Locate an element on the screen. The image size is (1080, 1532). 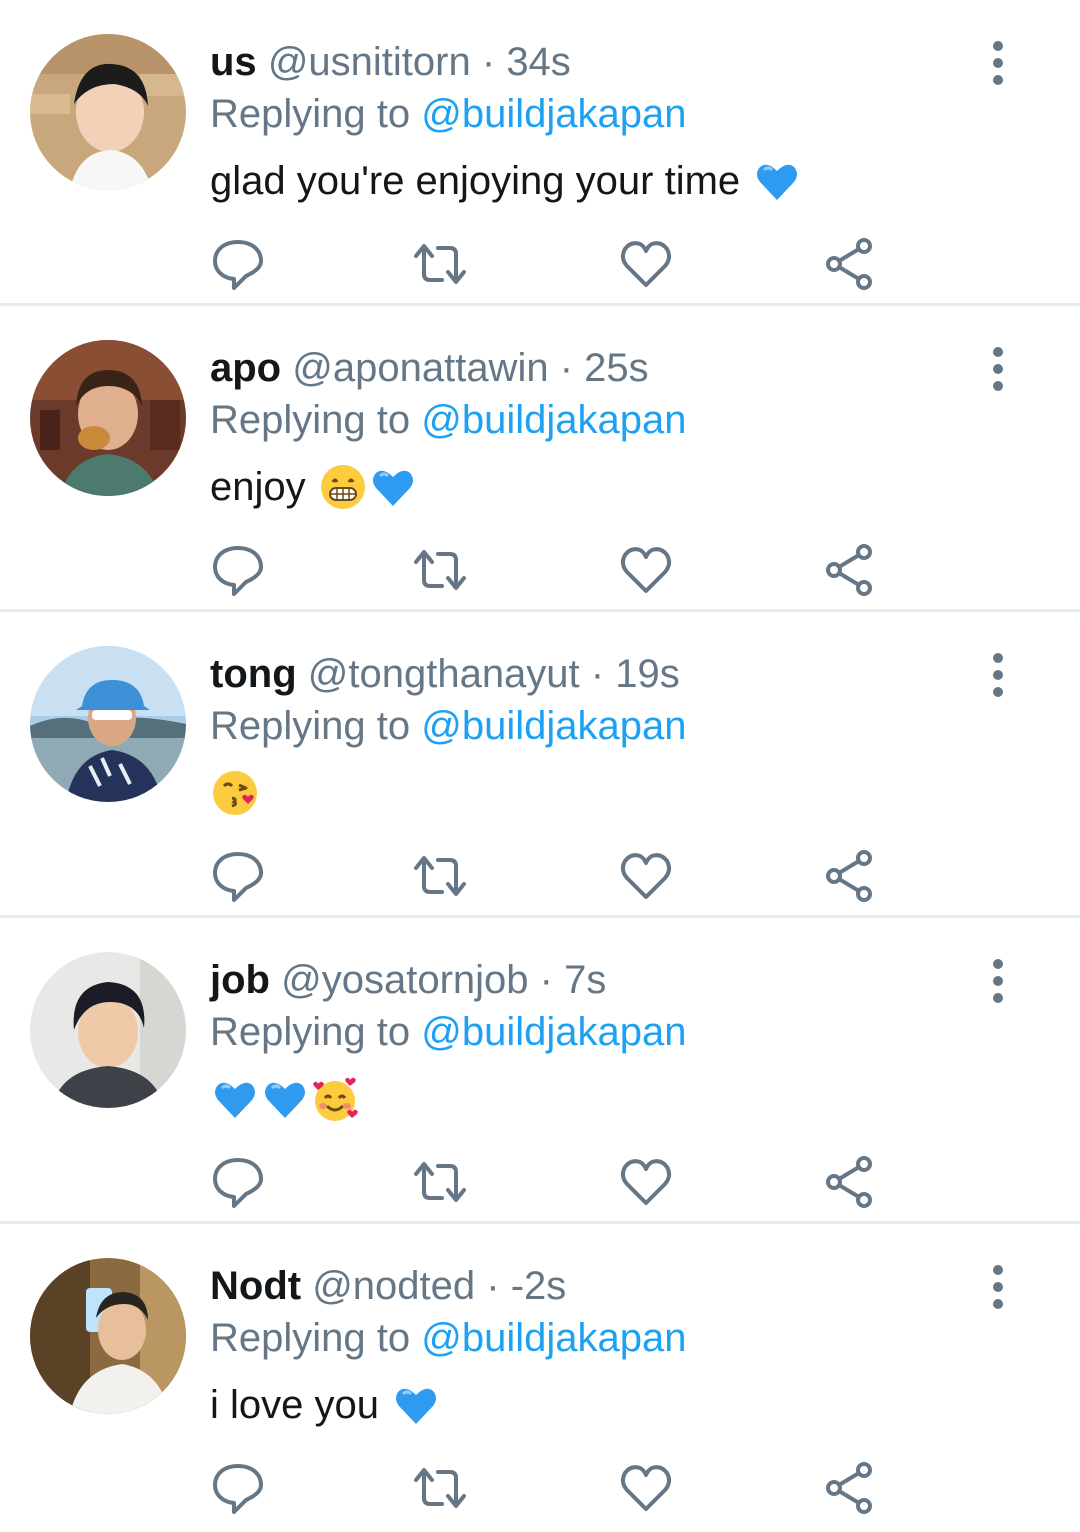
username-handle: @nodted is located at coordinates (393, 1286).